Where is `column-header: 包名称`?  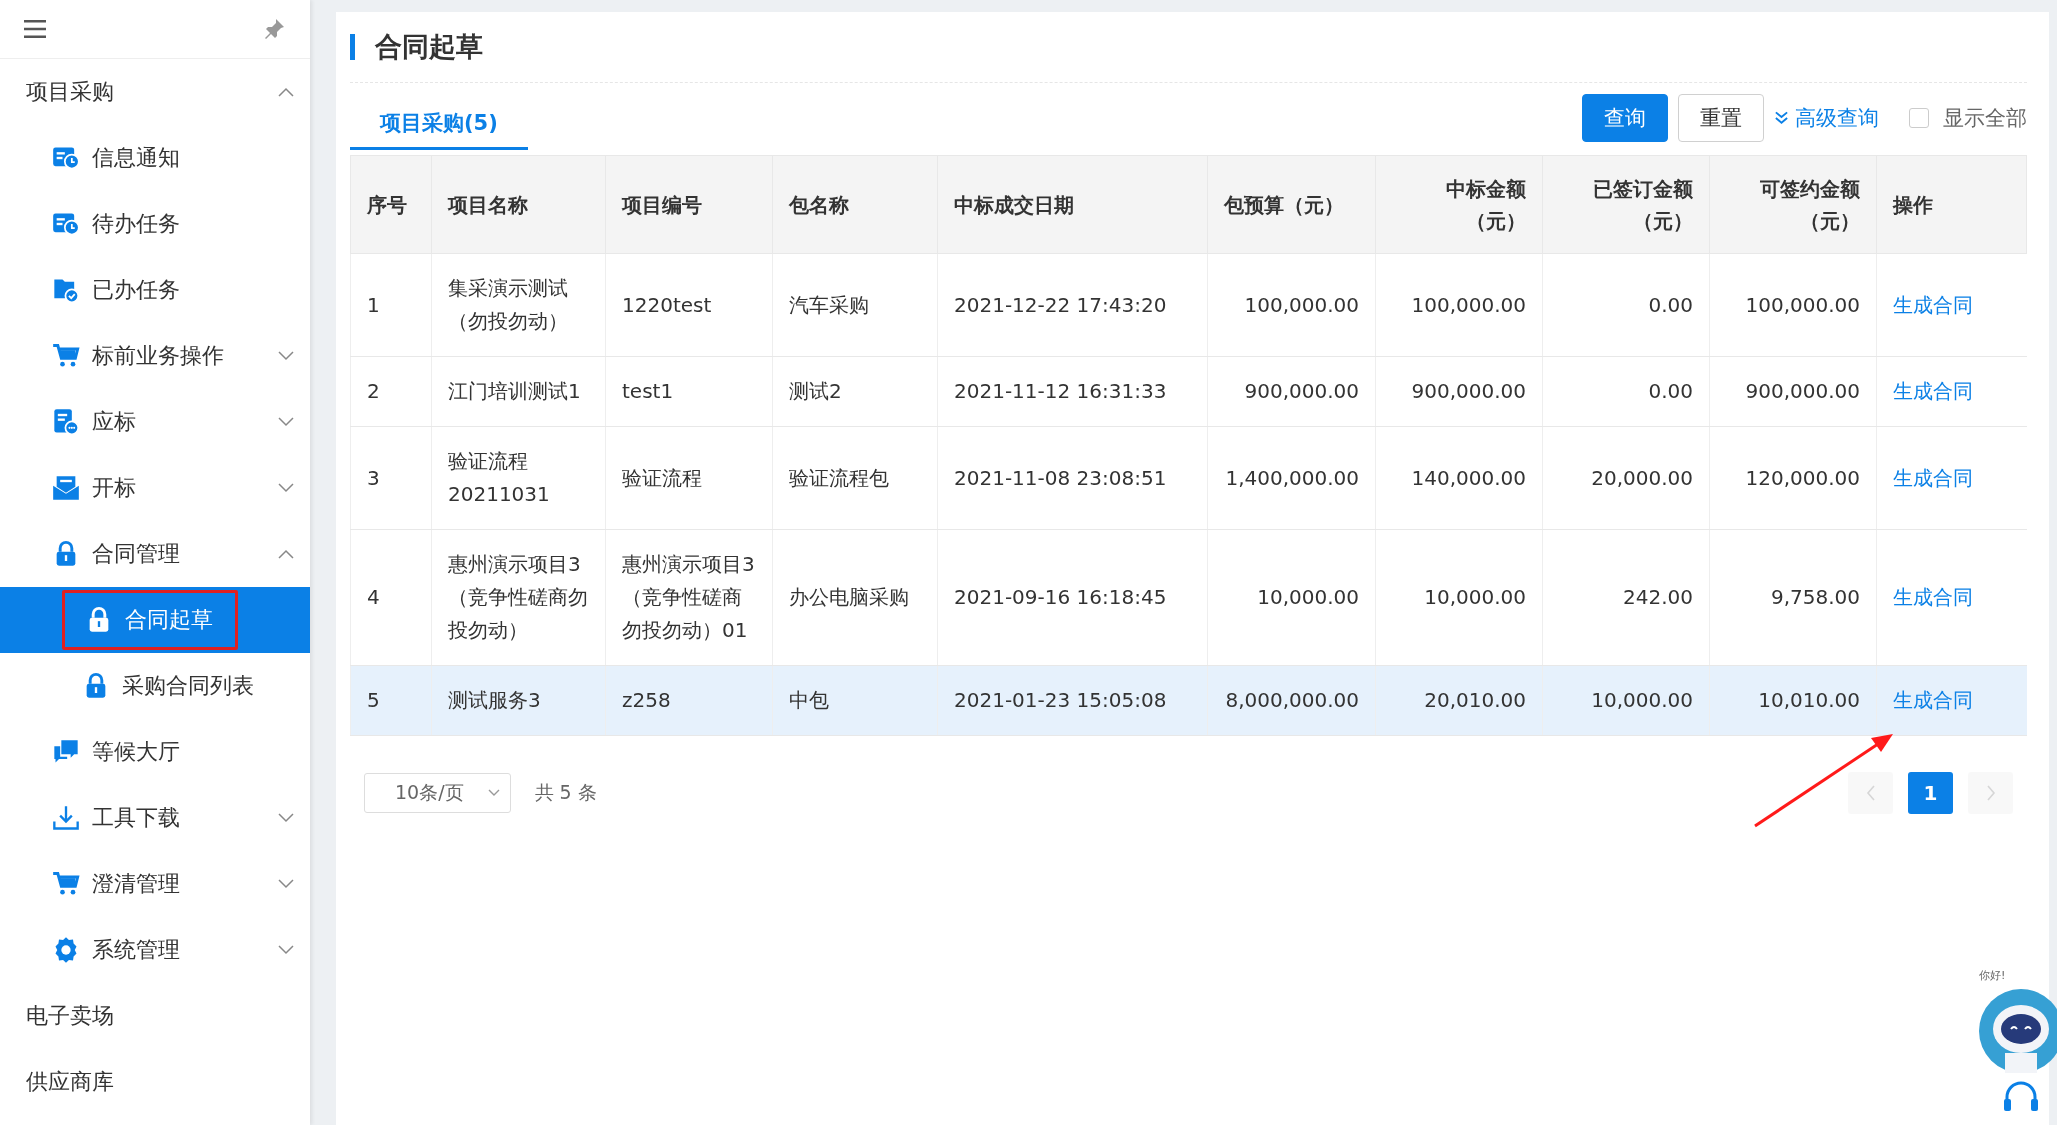 column-header: 包名称 is located at coordinates (855, 204).